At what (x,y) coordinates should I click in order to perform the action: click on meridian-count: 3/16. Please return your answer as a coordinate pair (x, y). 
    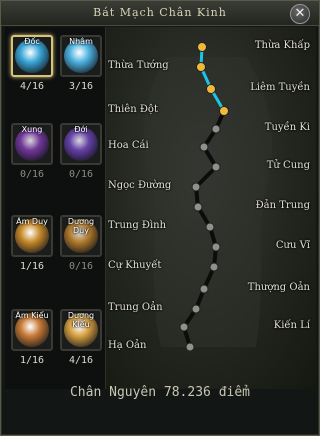
    Looking at the image, I should click on (81, 86).